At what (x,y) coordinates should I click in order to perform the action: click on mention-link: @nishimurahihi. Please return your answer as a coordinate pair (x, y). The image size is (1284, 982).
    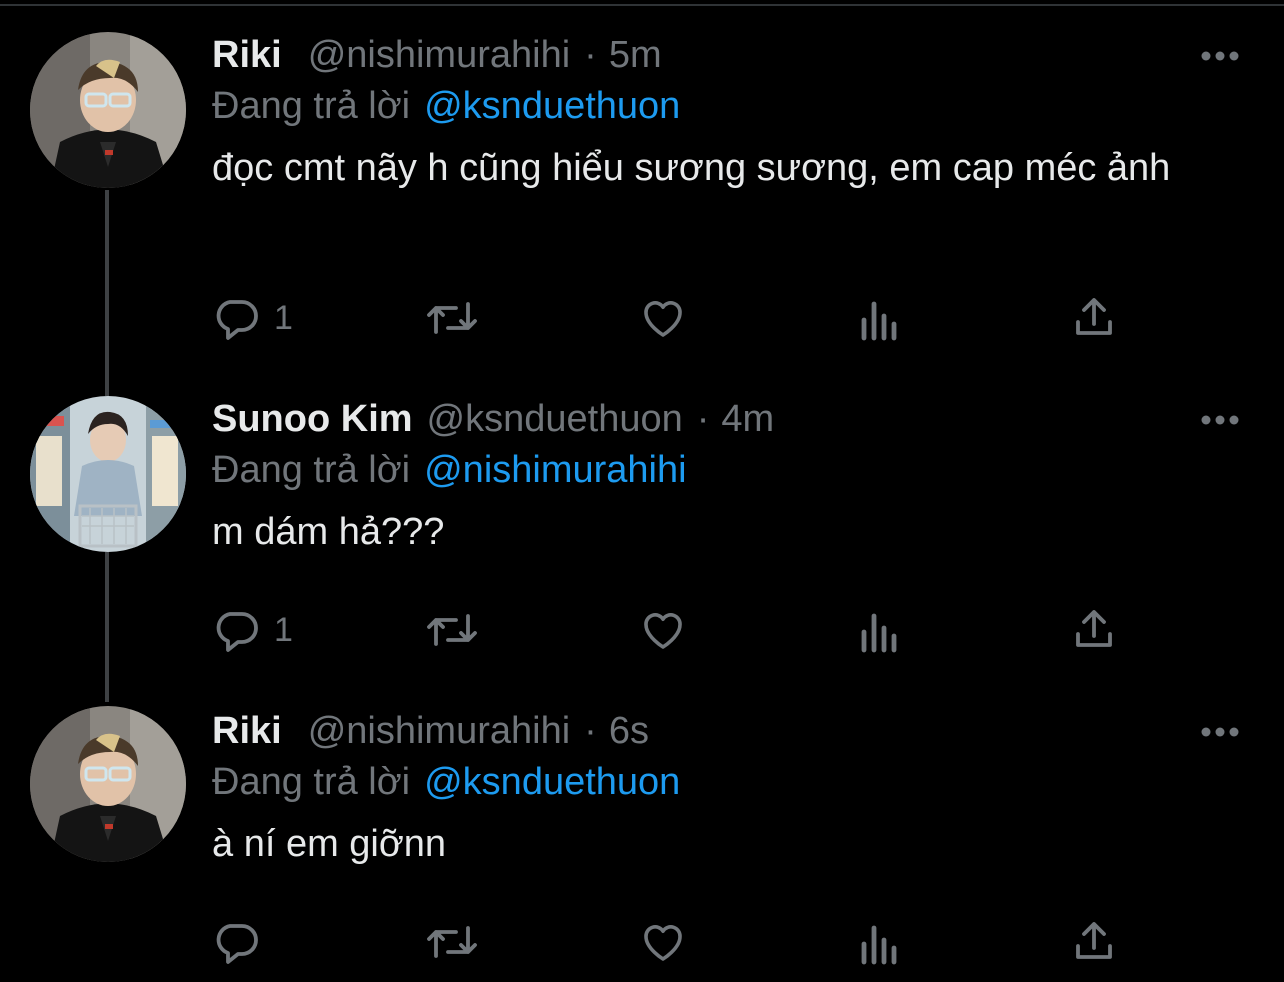
    Looking at the image, I should click on (555, 470).